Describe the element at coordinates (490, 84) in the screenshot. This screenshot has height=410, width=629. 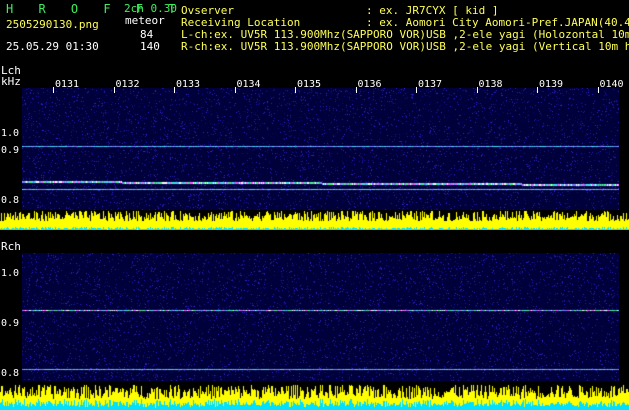
I see `time-tick-label: 0138` at that location.